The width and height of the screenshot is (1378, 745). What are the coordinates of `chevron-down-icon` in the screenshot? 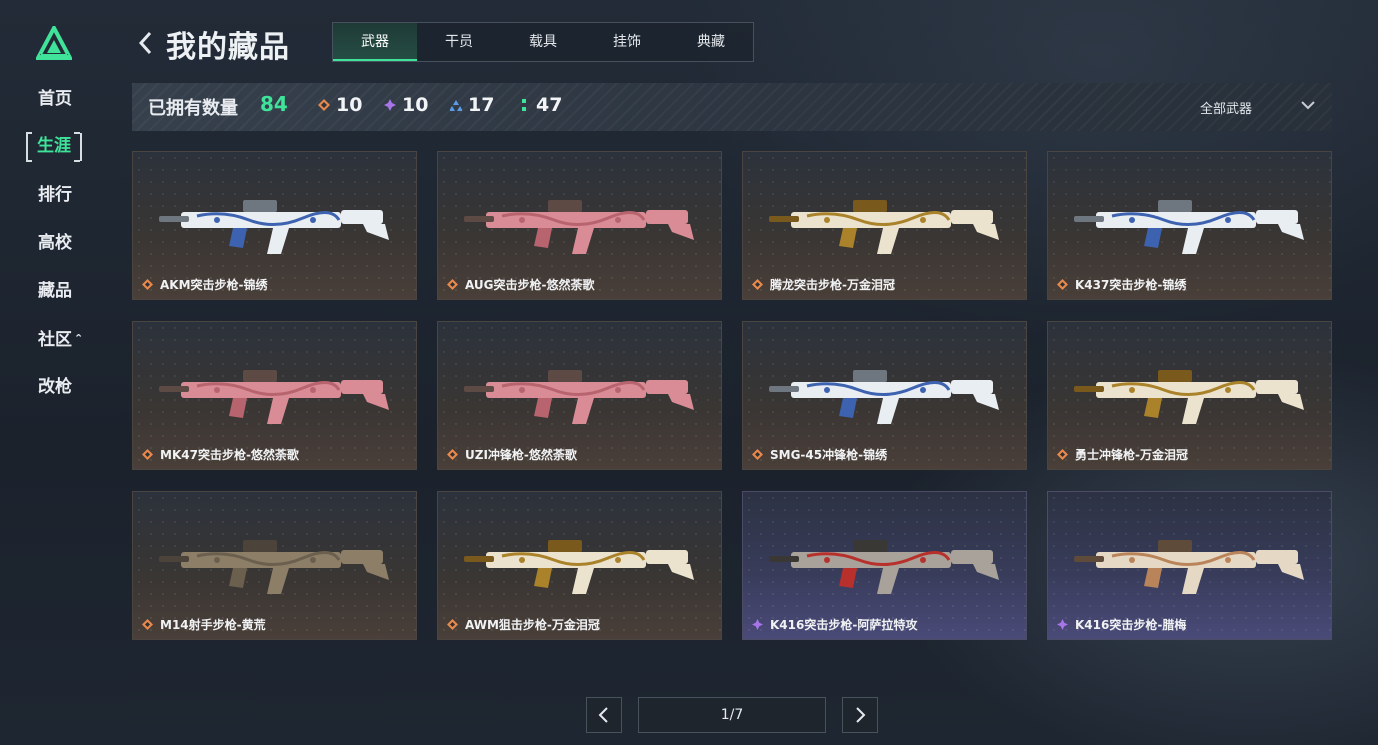 It's located at (1308, 105).